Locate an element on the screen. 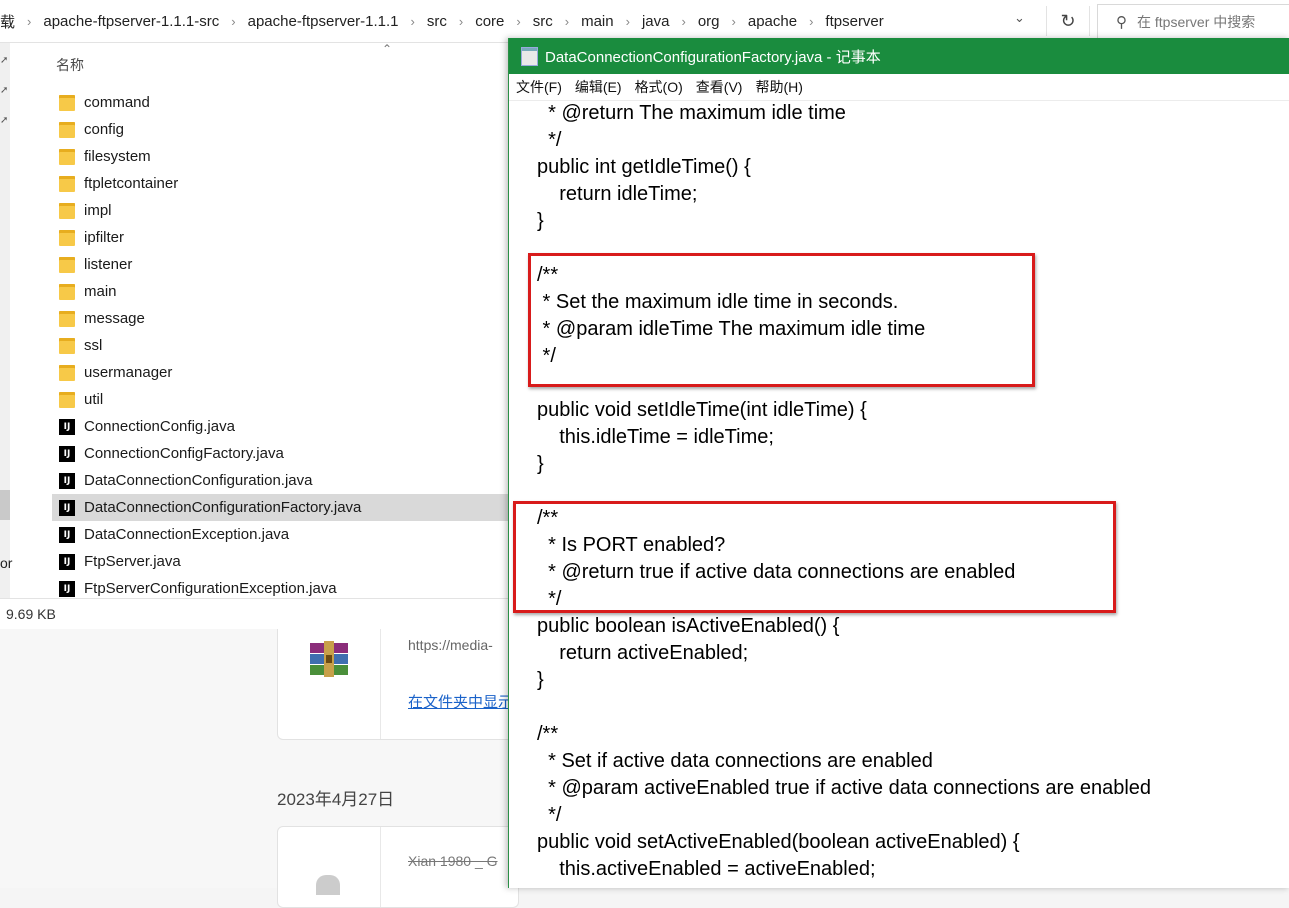 Image resolution: width=1289 pixels, height=908 pixels. code-line: this.idleTime = idleTime; is located at coordinates (655, 437).